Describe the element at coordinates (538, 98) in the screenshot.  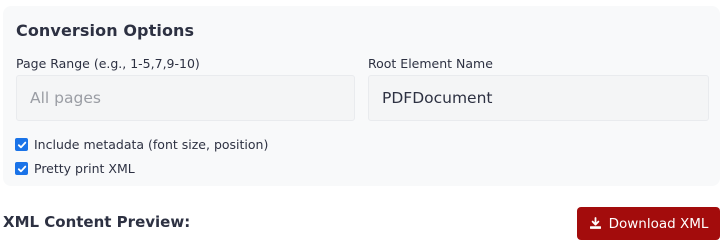
I see `root-element-input` at that location.